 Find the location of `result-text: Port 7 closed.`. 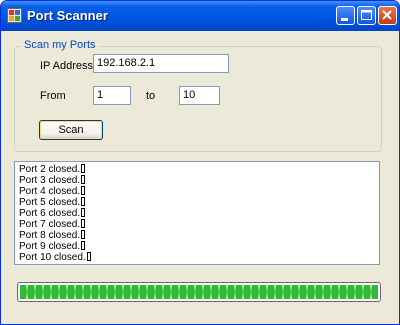

result-text: Port 7 closed. is located at coordinates (50, 224).